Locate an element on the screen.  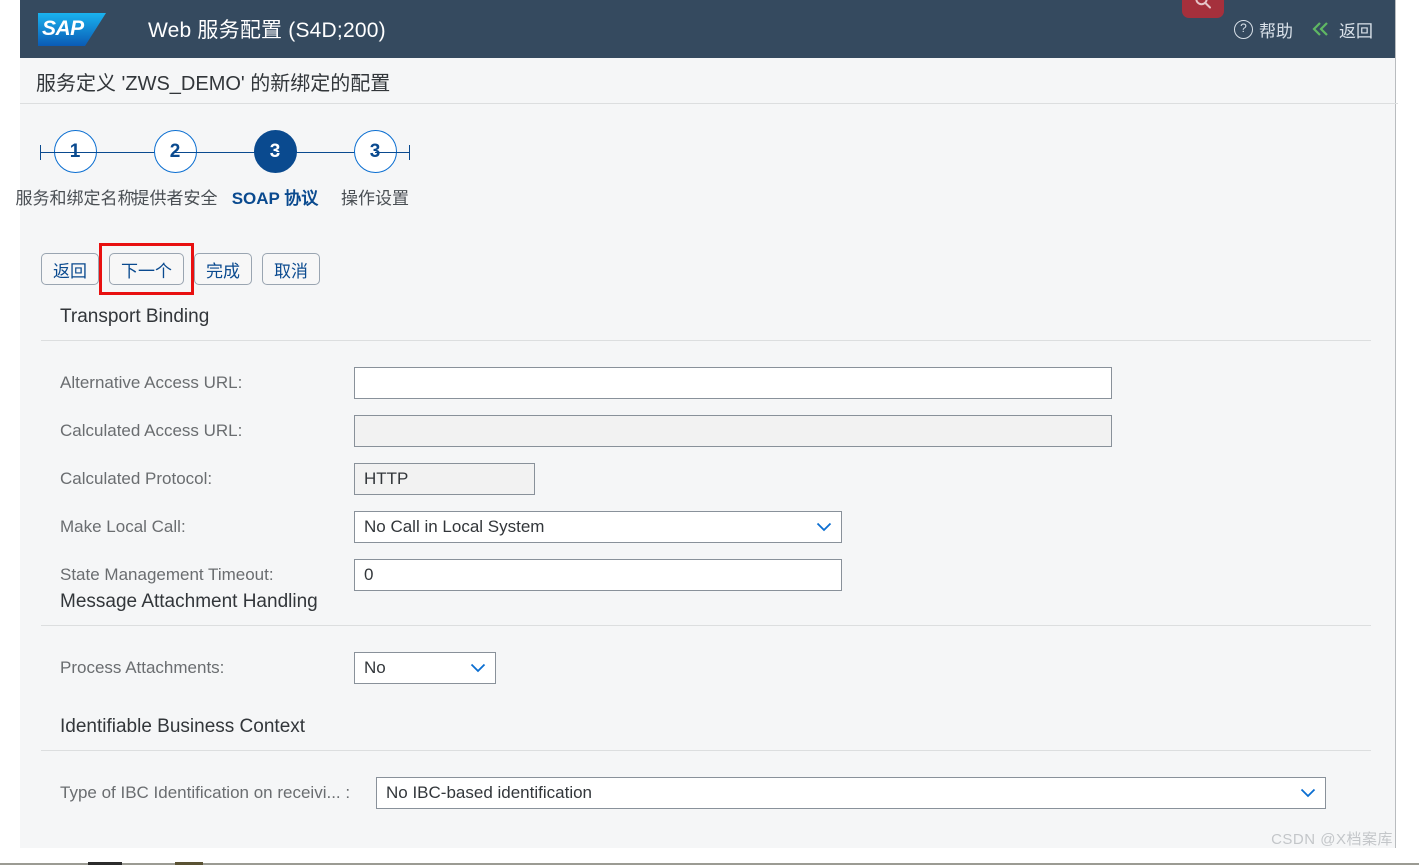
toolbar-back-button: 返回 is located at coordinates (70, 269).